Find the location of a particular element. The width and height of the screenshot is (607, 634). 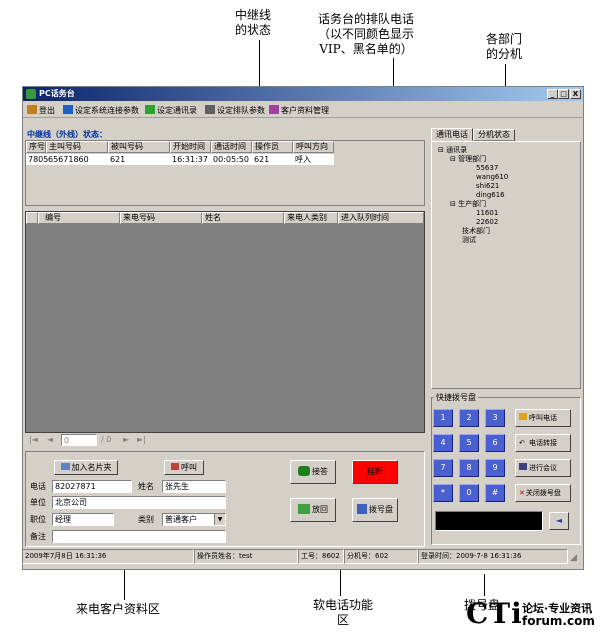

company-label: 单位 is located at coordinates (38, 502).